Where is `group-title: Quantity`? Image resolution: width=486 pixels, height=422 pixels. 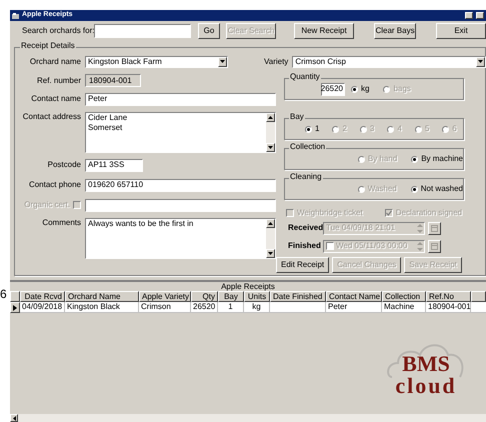 group-title: Quantity is located at coordinates (305, 77).